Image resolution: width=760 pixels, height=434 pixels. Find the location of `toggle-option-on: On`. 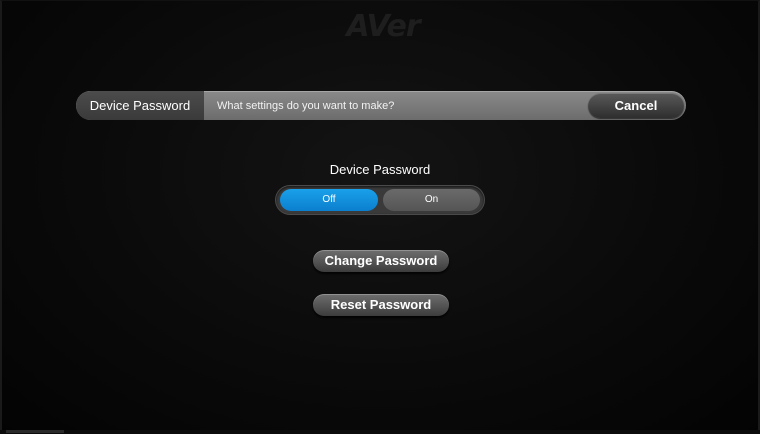

toggle-option-on: On is located at coordinates (431, 200).